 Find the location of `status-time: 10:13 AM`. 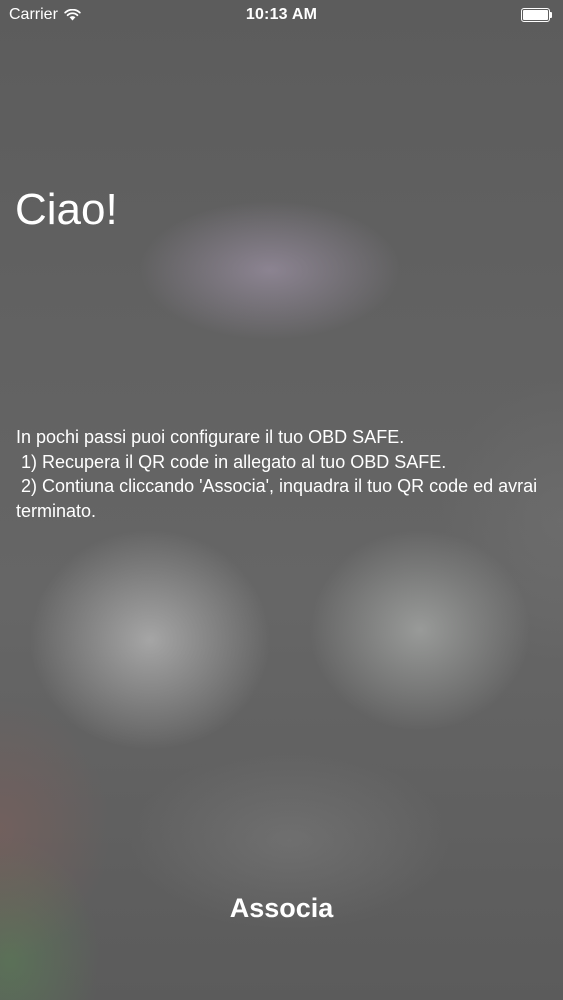

status-time: 10:13 AM is located at coordinates (281, 14).